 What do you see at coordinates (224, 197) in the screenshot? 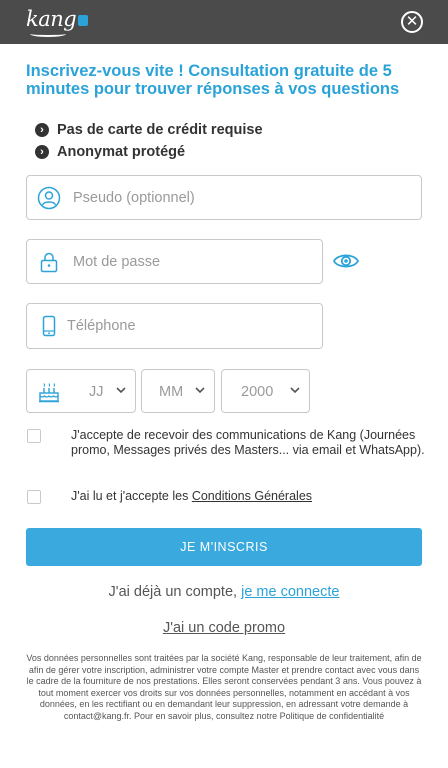
I see `pseudo-input: Pseudo (optionnel)` at bounding box center [224, 197].